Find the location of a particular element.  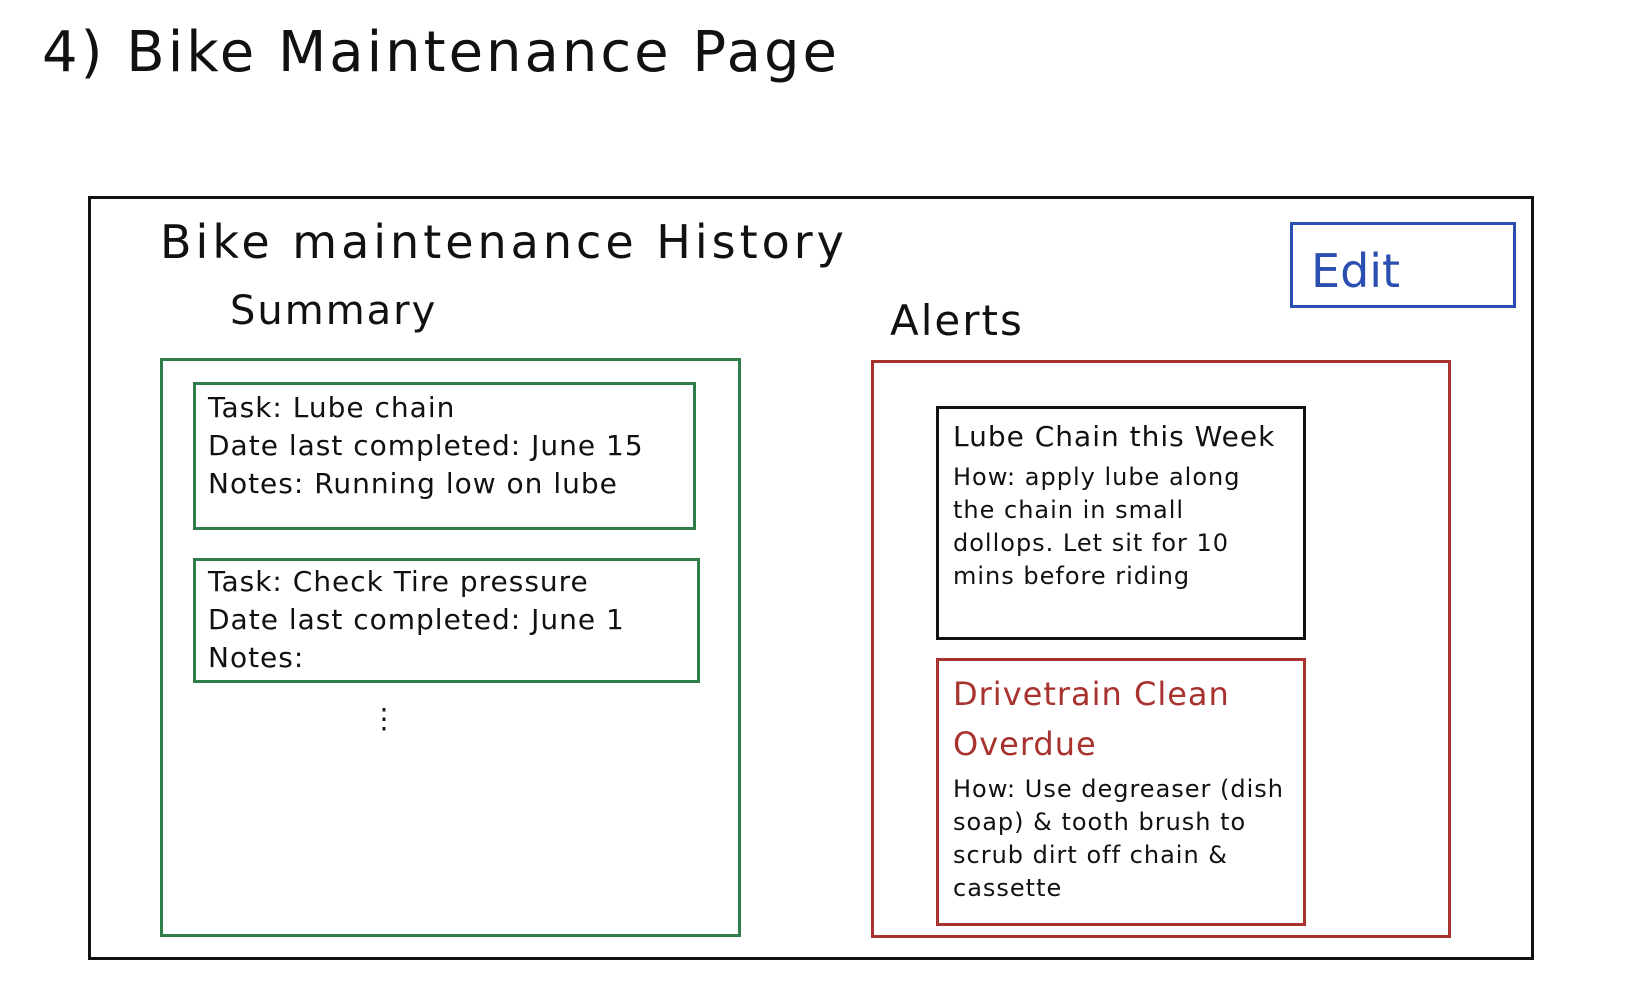

history-title: Bike maintenance History is located at coordinates (504, 242).